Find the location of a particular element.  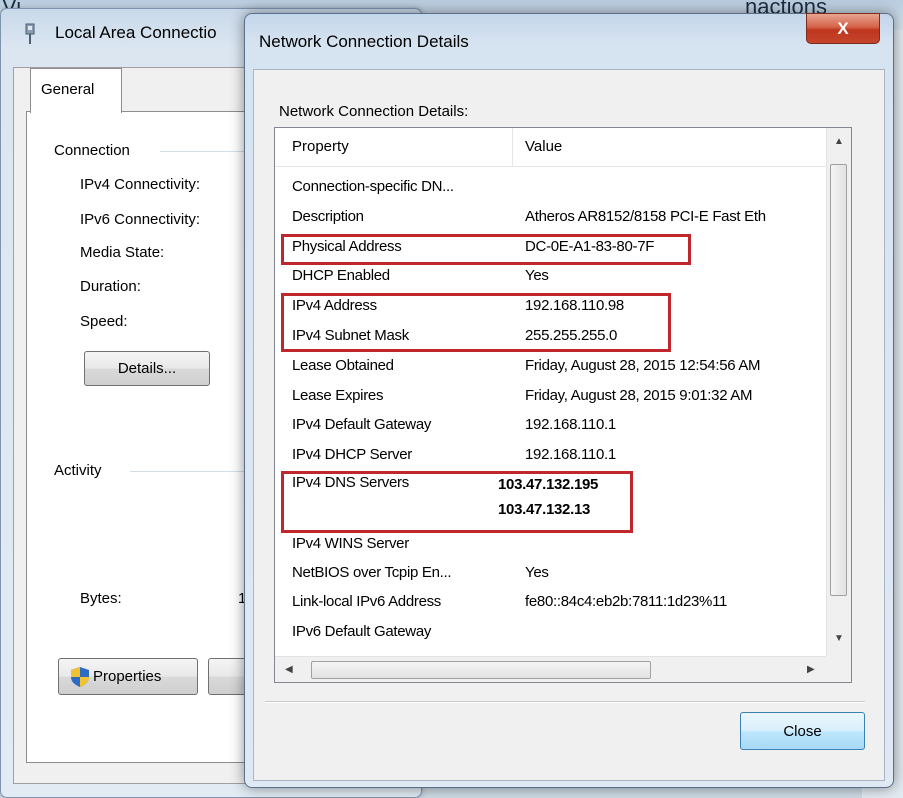

list-header: Property Value is located at coordinates (550, 147).